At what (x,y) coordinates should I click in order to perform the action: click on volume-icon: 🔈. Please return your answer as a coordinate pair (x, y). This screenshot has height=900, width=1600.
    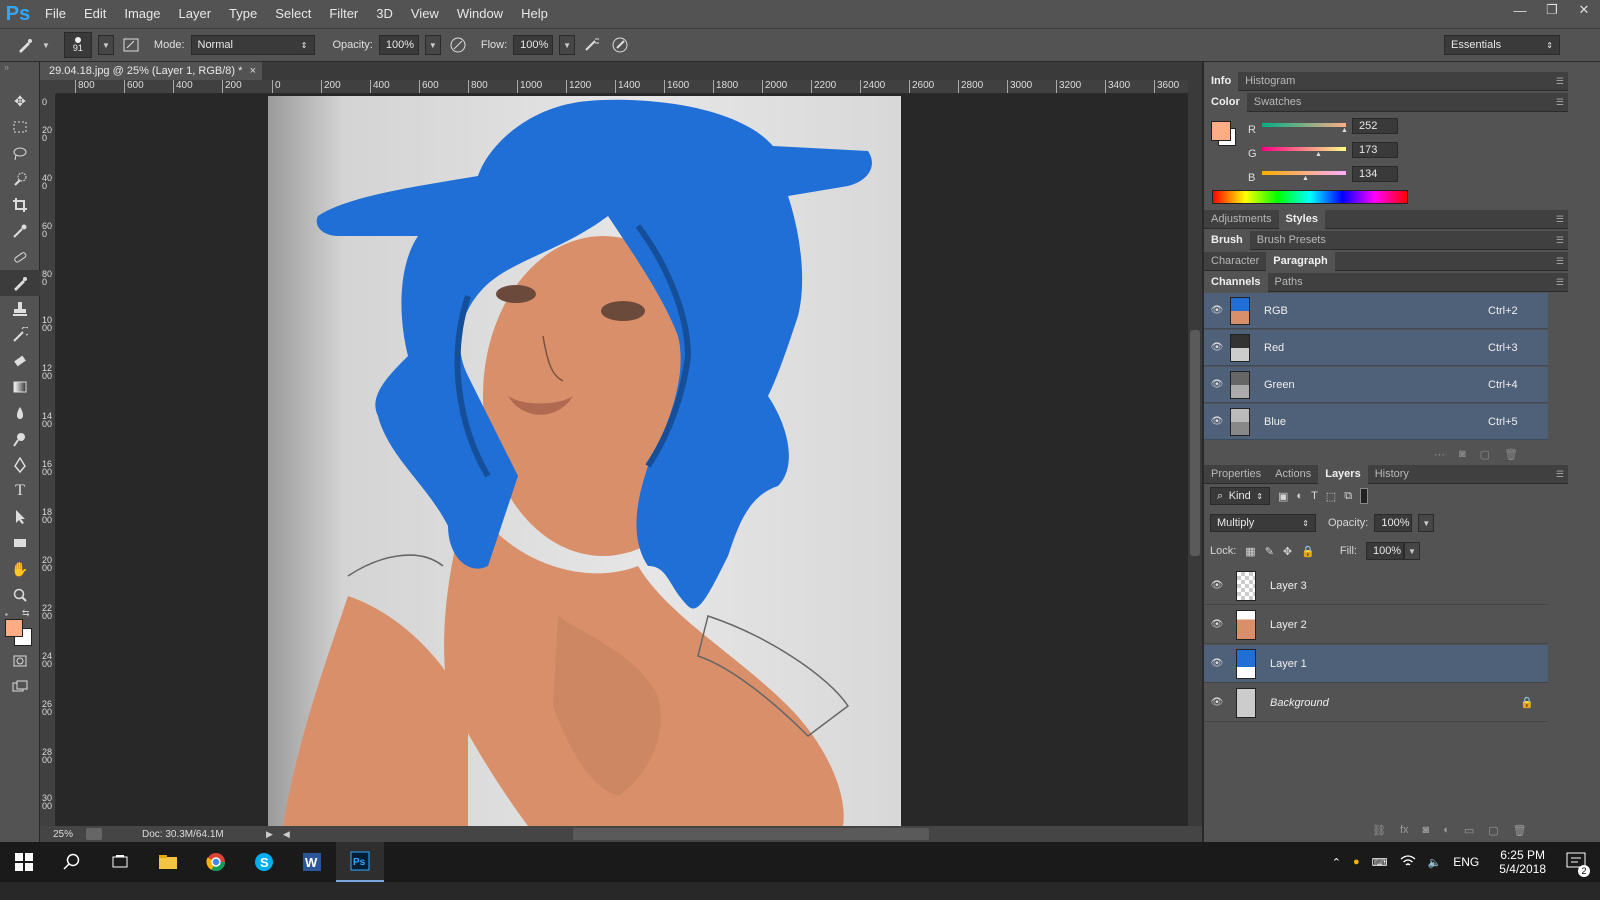
    Looking at the image, I should click on (1435, 862).